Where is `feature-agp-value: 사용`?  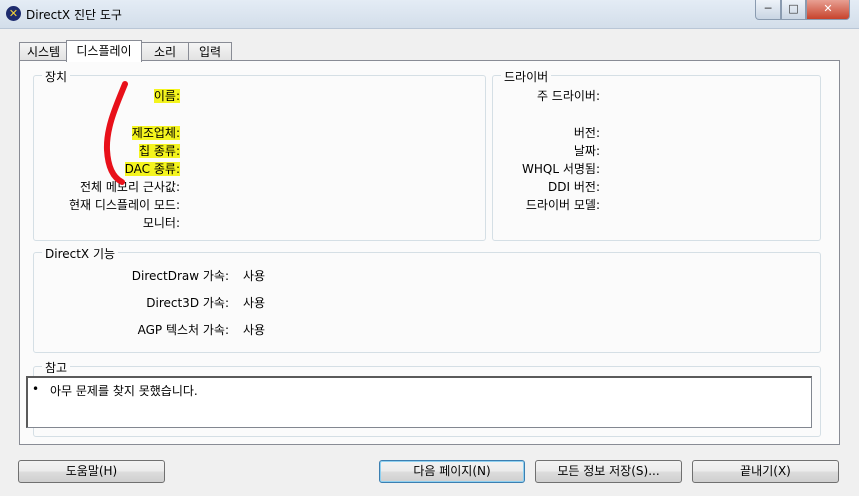
feature-agp-value: 사용 is located at coordinates (254, 330).